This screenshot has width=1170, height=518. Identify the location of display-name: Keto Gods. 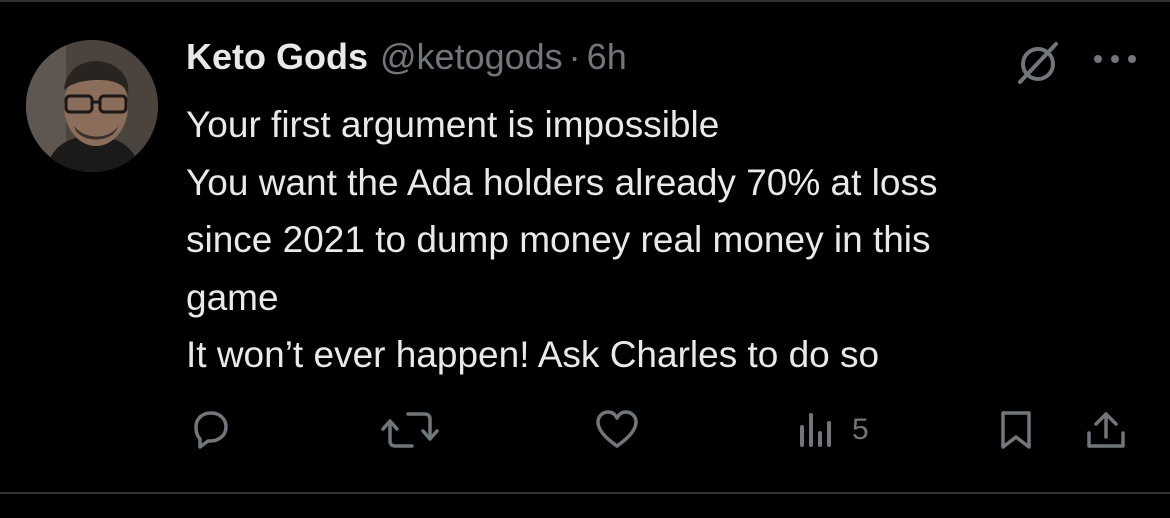
(277, 57).